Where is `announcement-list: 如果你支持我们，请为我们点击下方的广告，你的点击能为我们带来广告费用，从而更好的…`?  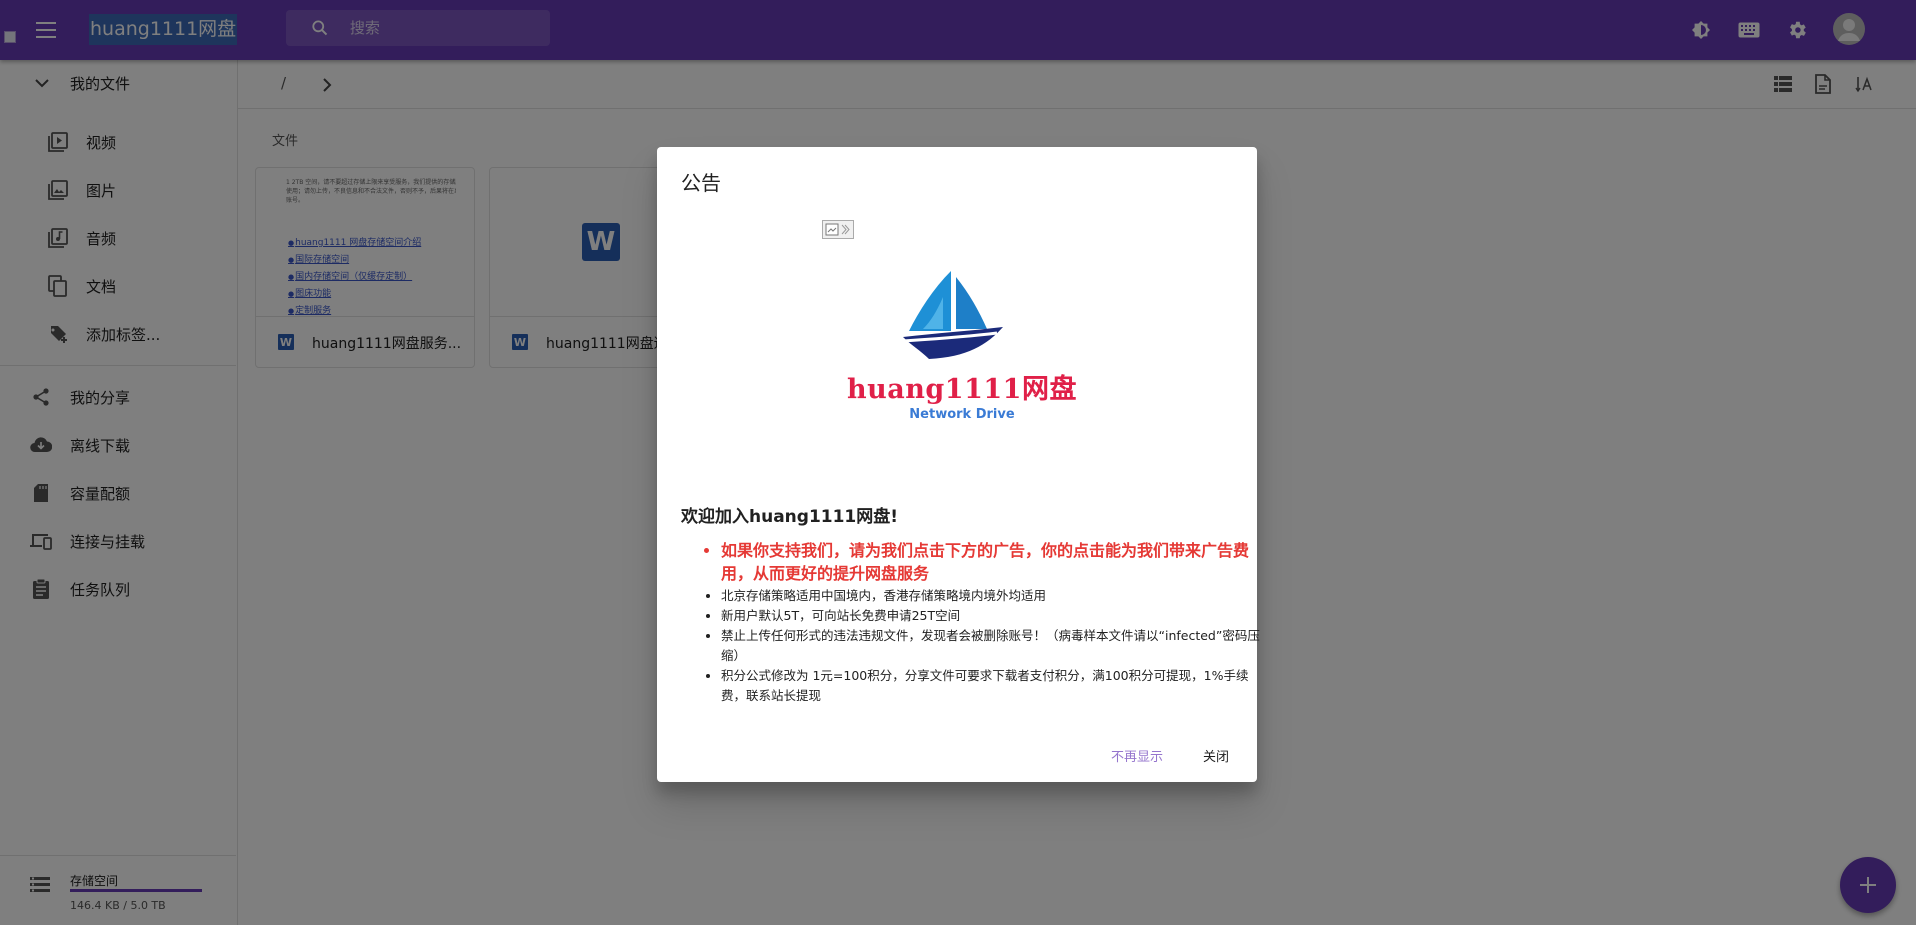
announcement-list: 如果你支持我们，请为我们点击下方的广告，你的点击能为我们带来广告费用，从而更好的… is located at coordinates (981, 622).